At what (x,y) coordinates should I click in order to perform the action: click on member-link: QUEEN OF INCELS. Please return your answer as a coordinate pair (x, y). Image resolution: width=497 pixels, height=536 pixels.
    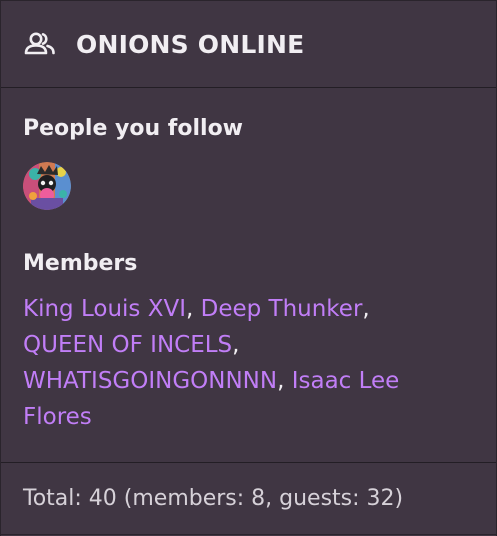
    Looking at the image, I should click on (127, 345).